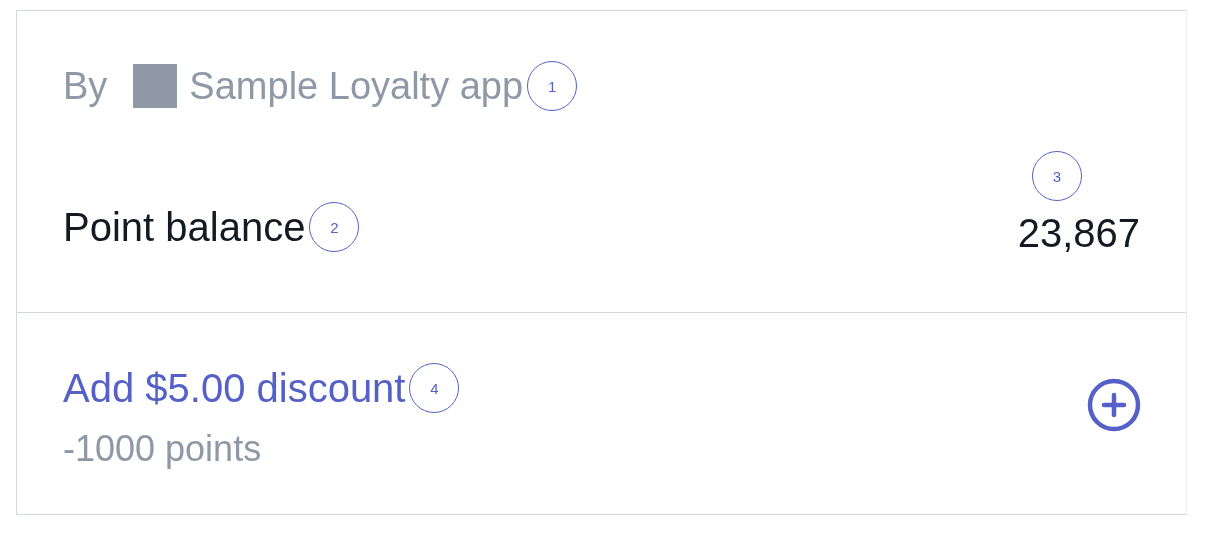 The height and width of the screenshot is (536, 1207). I want to click on app-logo-icon, so click(155, 86).